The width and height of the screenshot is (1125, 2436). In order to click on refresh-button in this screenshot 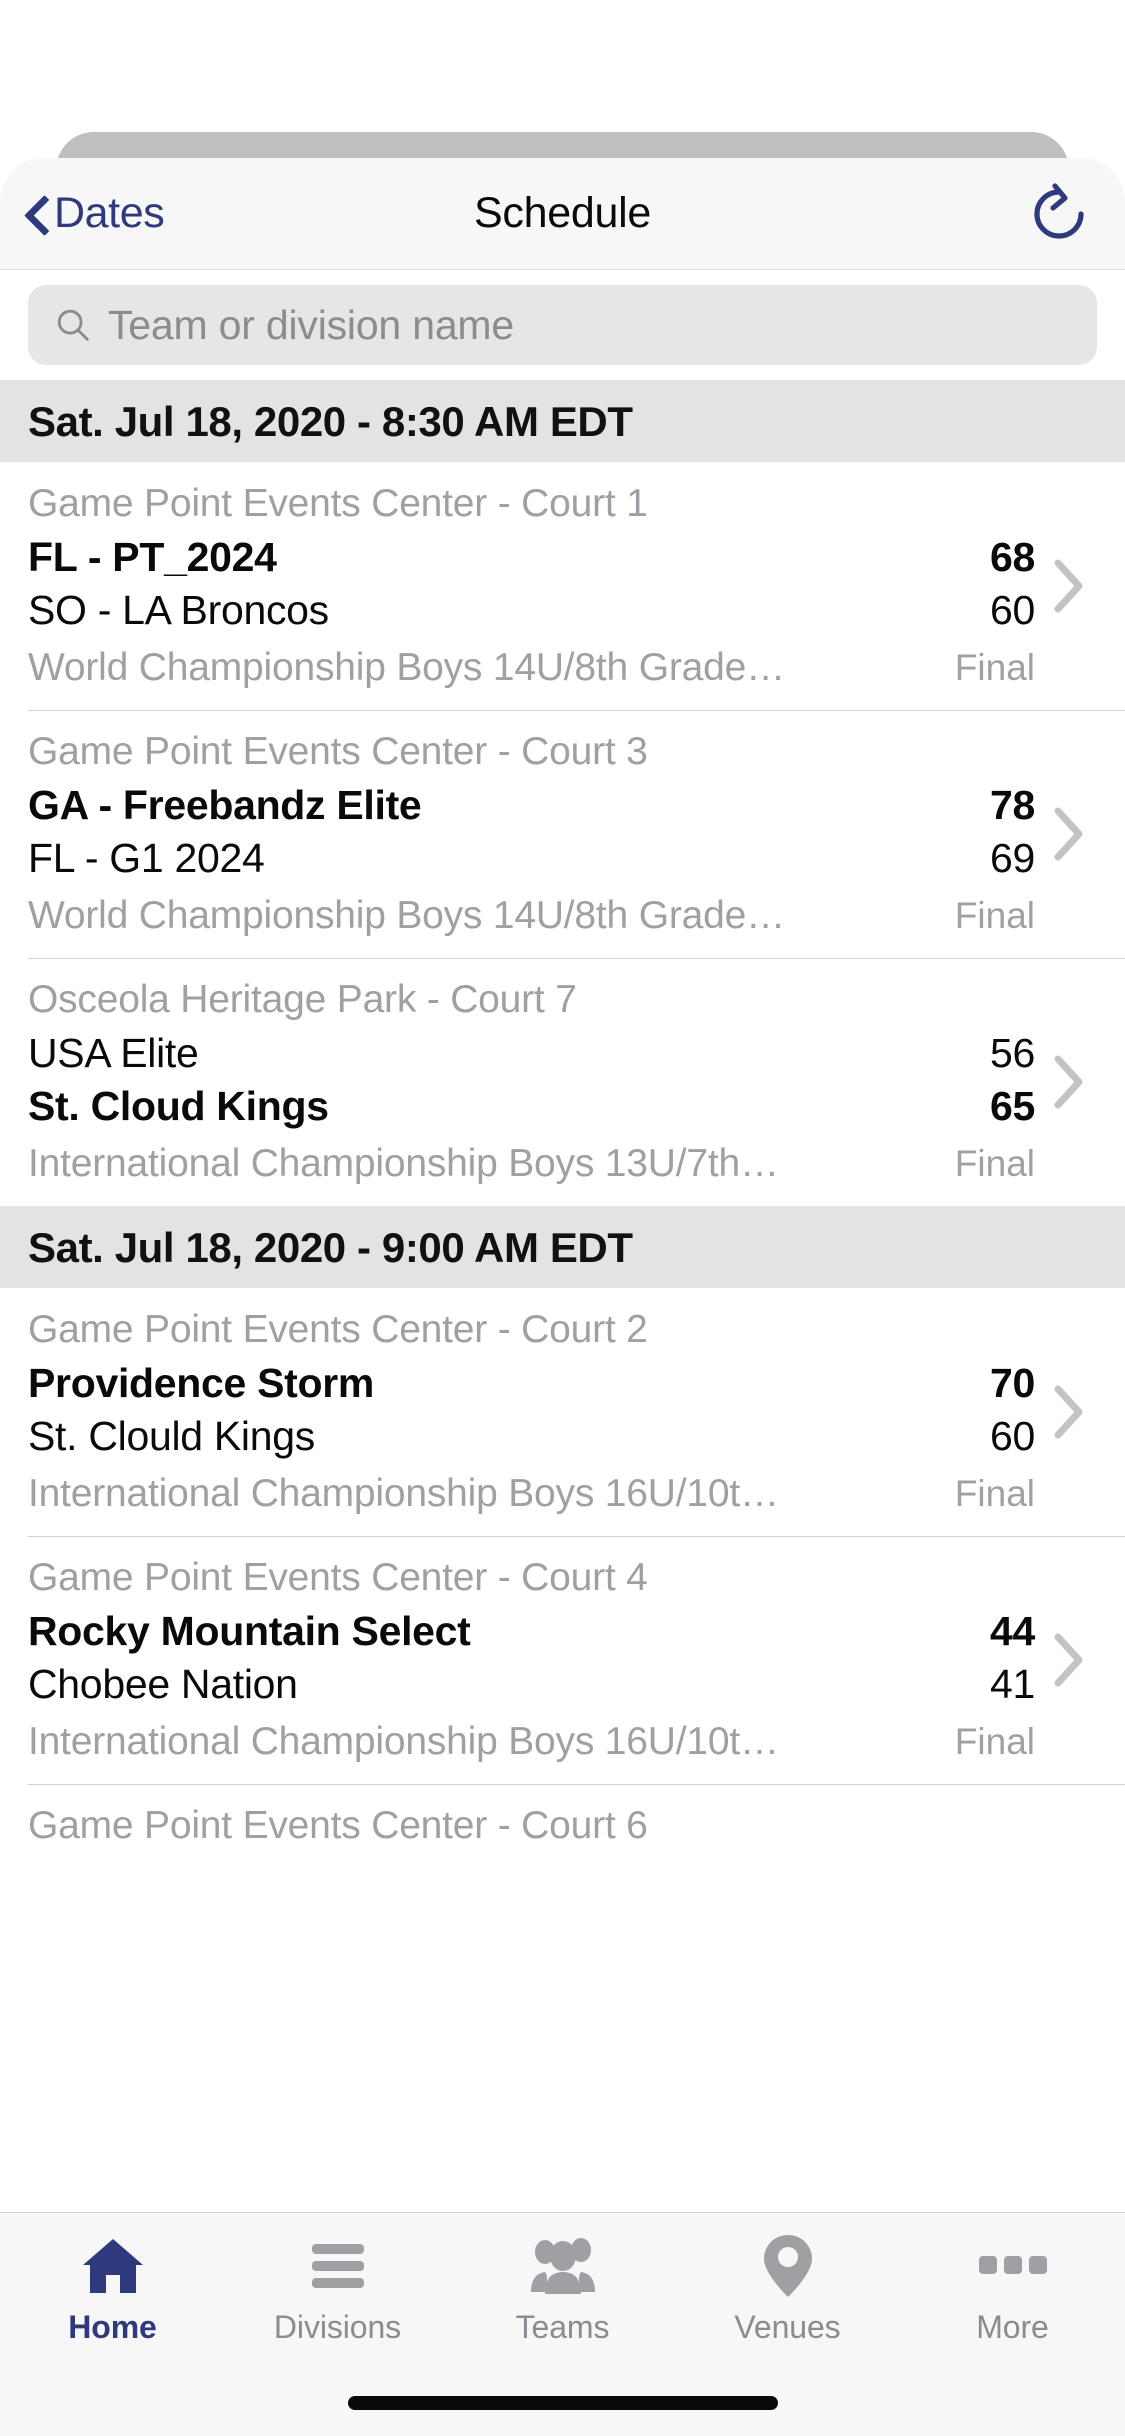, I will do `click(1059, 214)`.